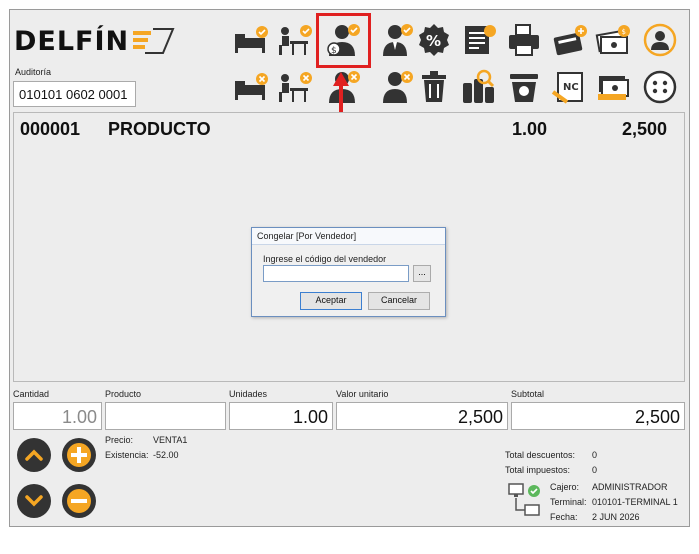  I want to click on logo-mark-icon, so click(154, 41).